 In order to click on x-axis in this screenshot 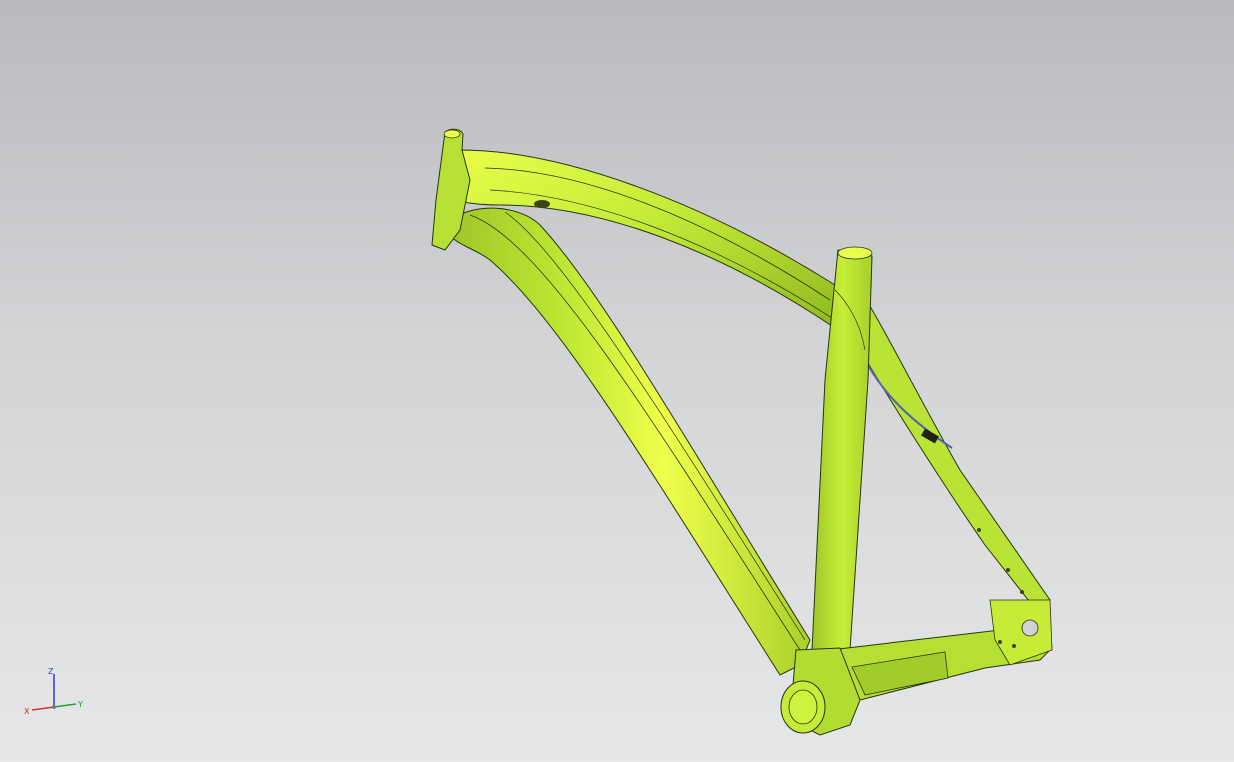, I will do `click(43, 708)`.